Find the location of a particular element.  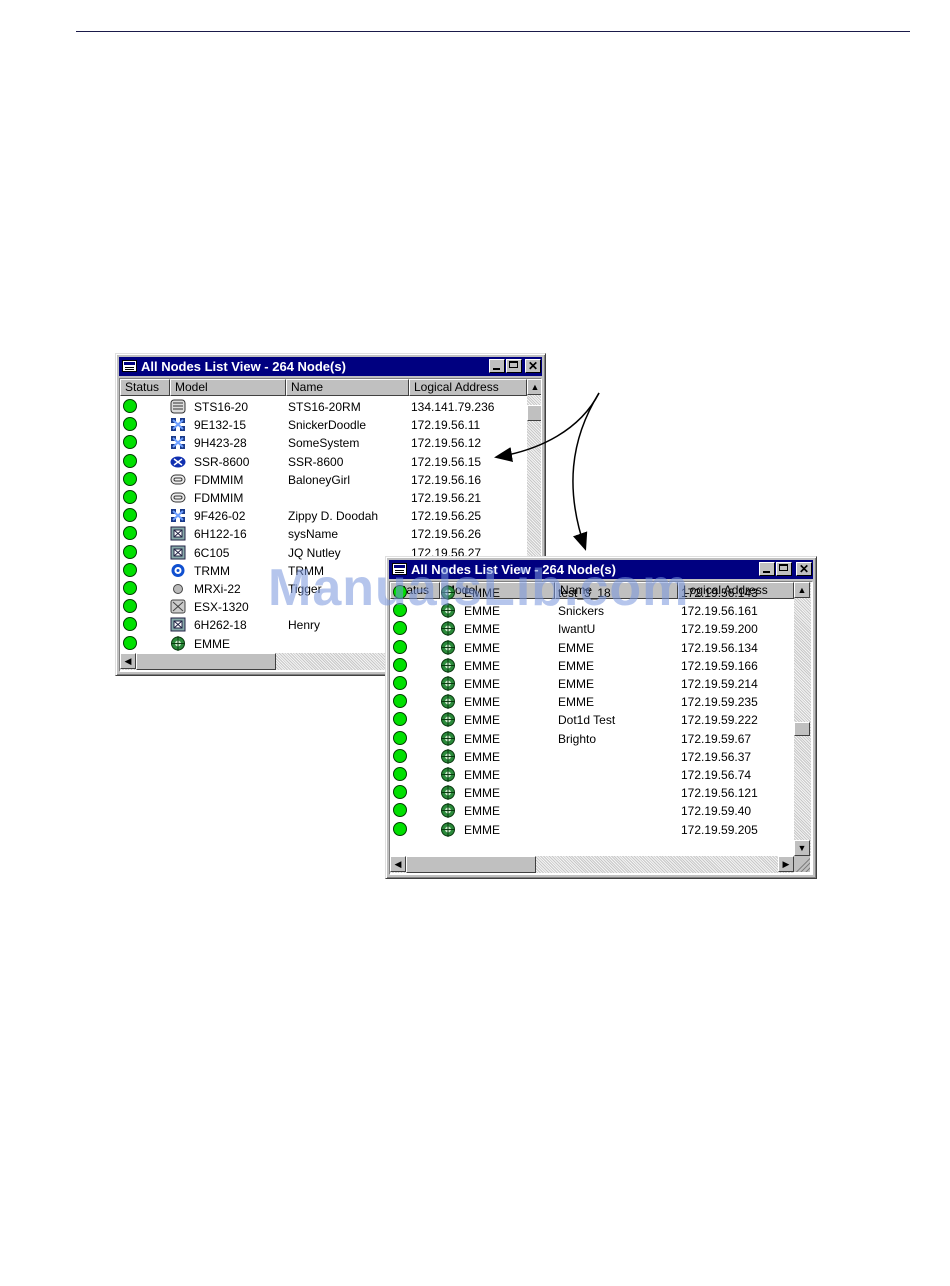

vertical-scrollbar: ▲ ▼ is located at coordinates (802, 719).